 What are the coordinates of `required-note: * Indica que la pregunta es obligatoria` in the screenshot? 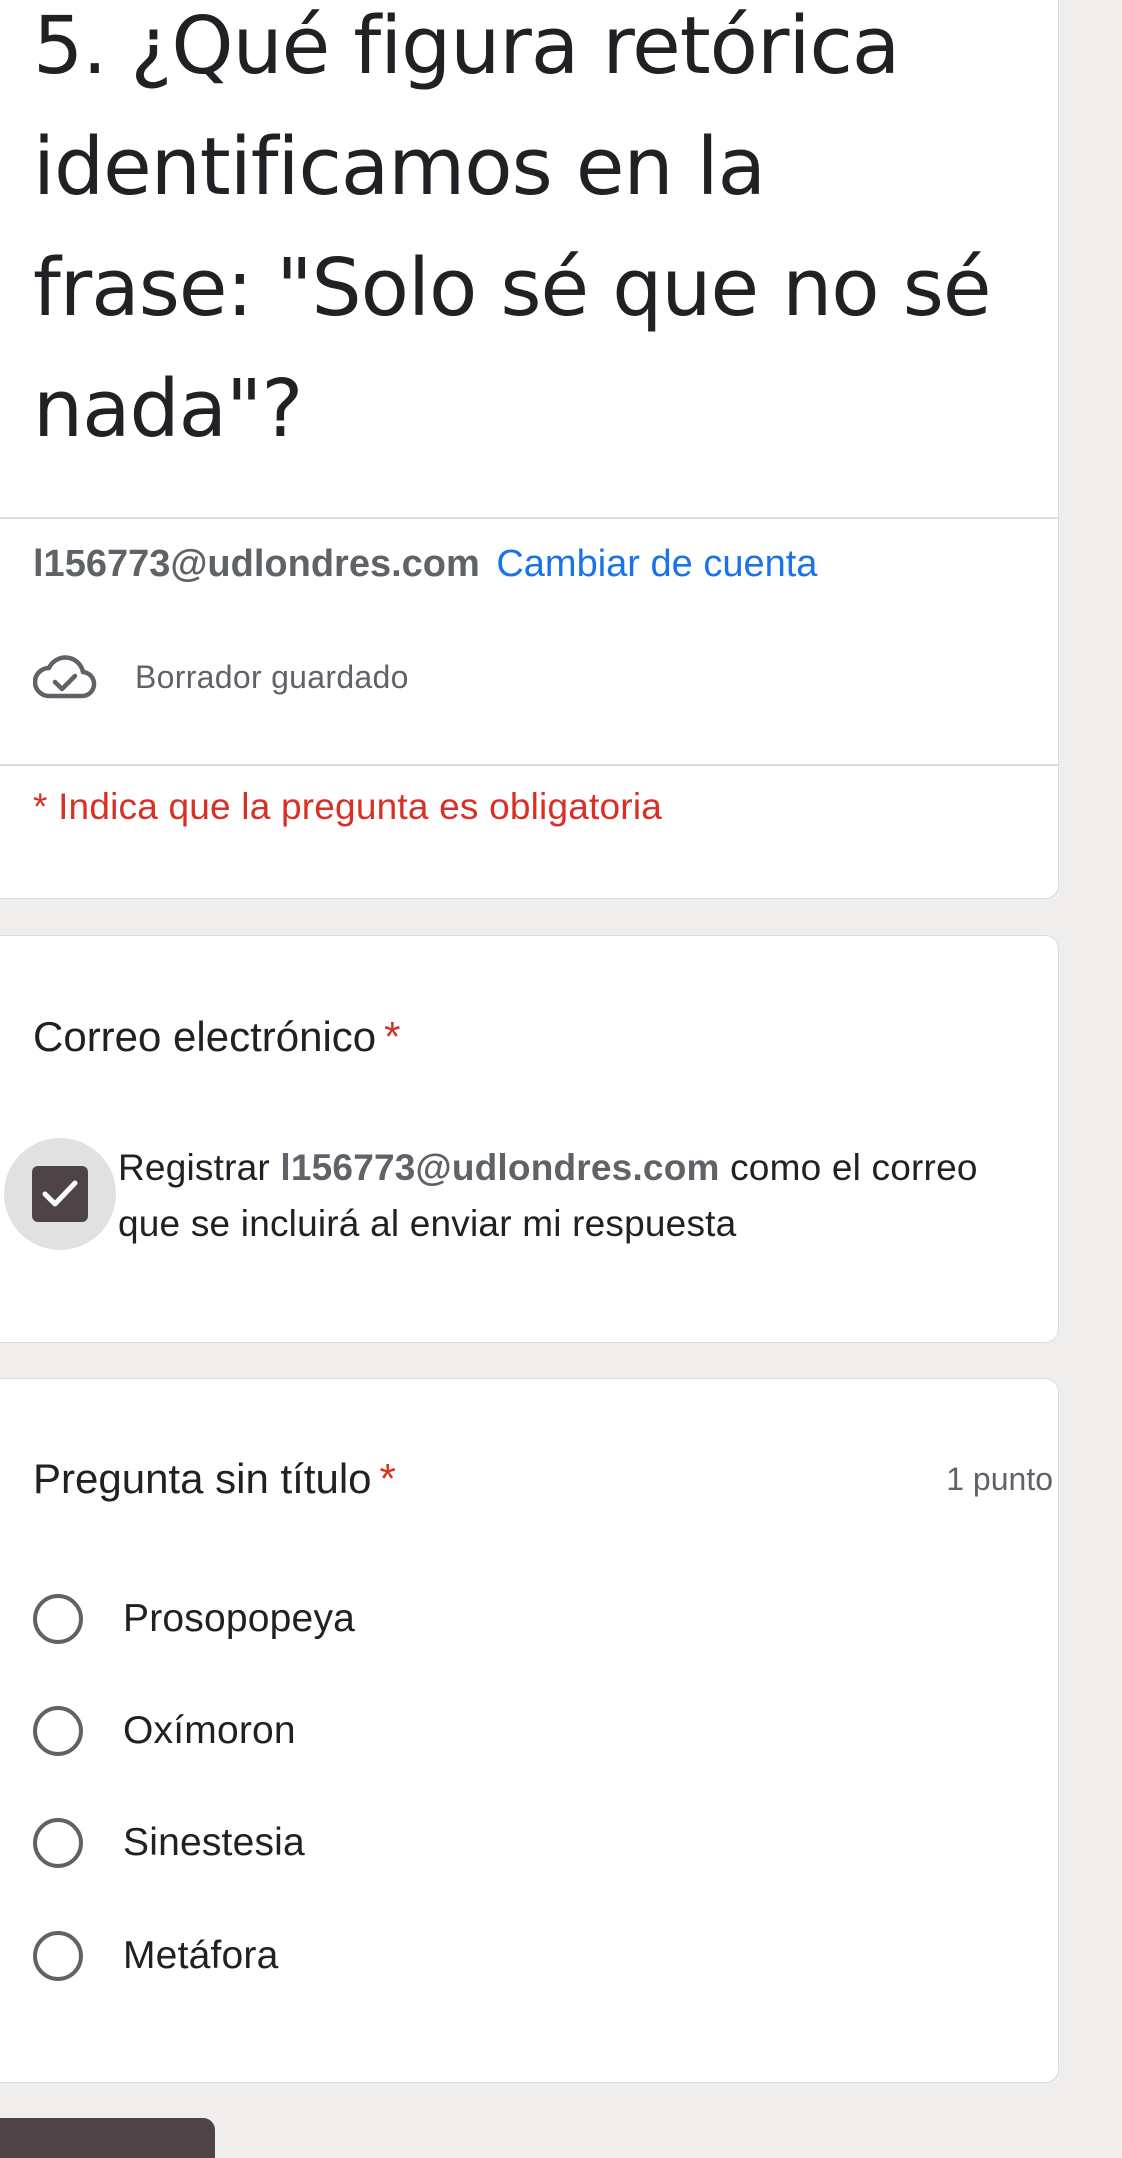 It's located at (348, 806).